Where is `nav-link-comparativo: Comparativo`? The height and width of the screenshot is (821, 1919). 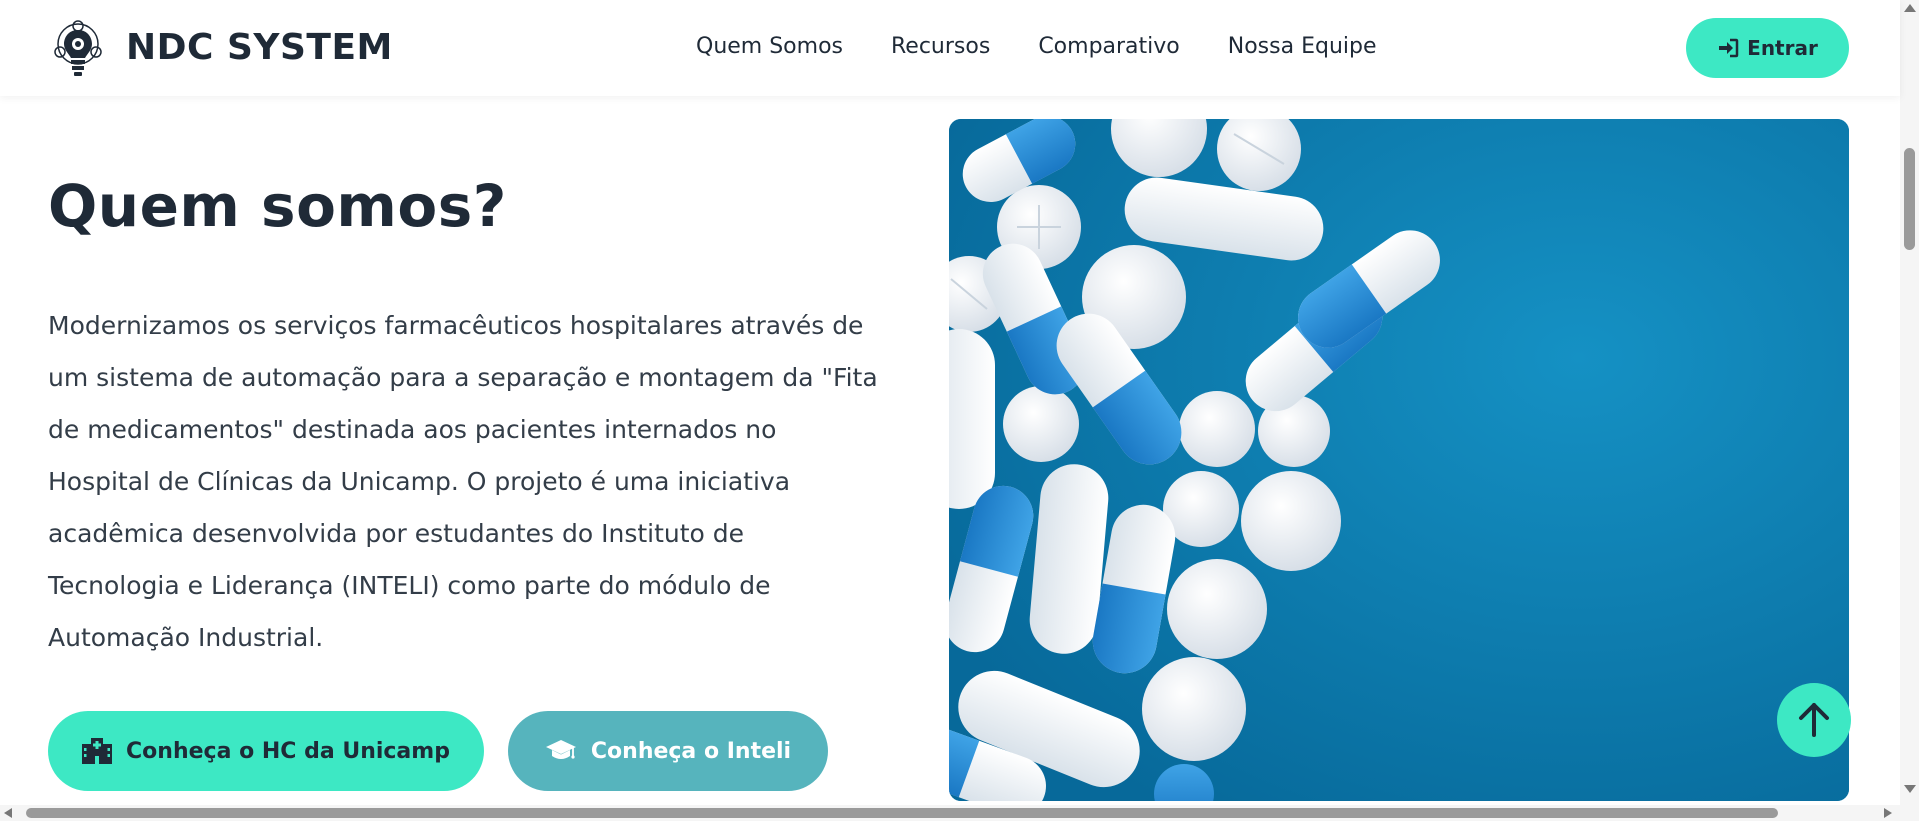 nav-link-comparativo: Comparativo is located at coordinates (1108, 46).